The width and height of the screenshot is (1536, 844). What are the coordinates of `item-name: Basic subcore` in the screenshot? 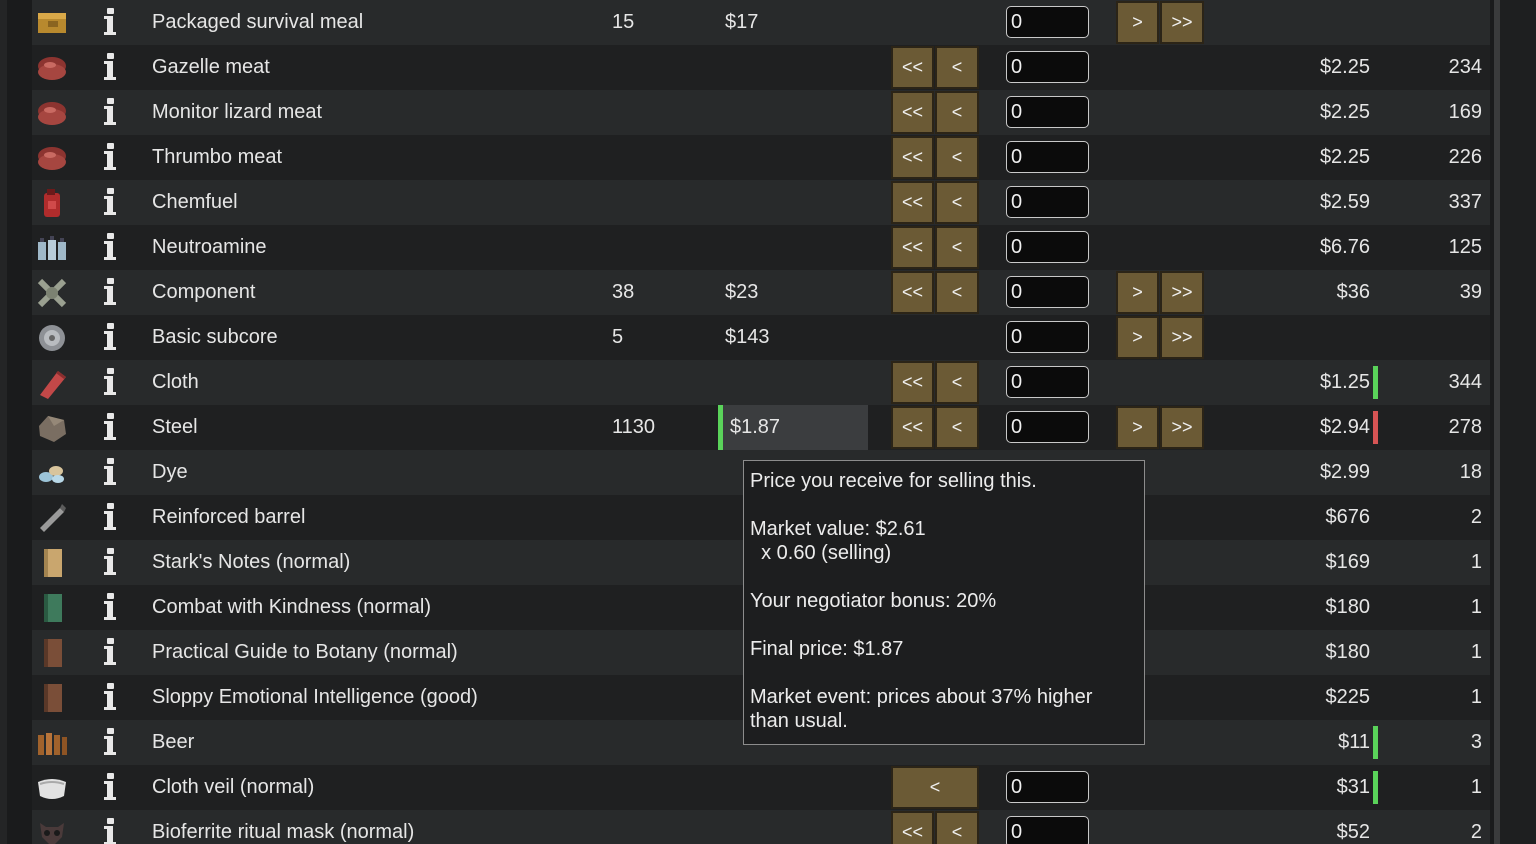 It's located at (215, 337).